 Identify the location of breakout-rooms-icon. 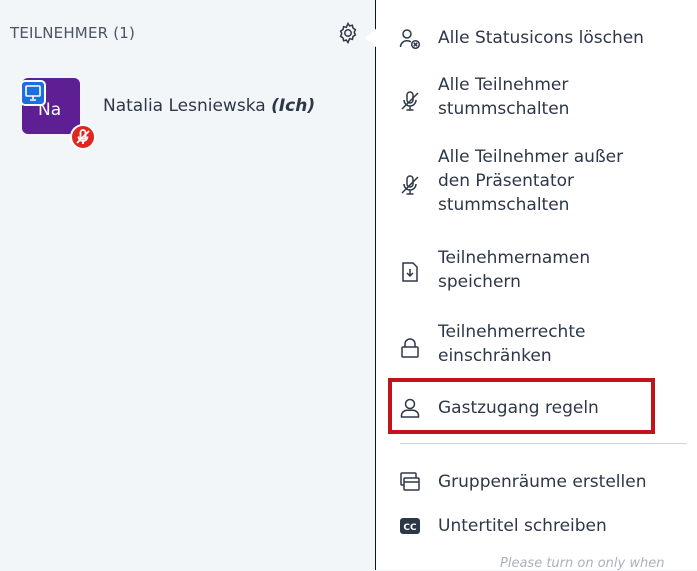
(410, 481).